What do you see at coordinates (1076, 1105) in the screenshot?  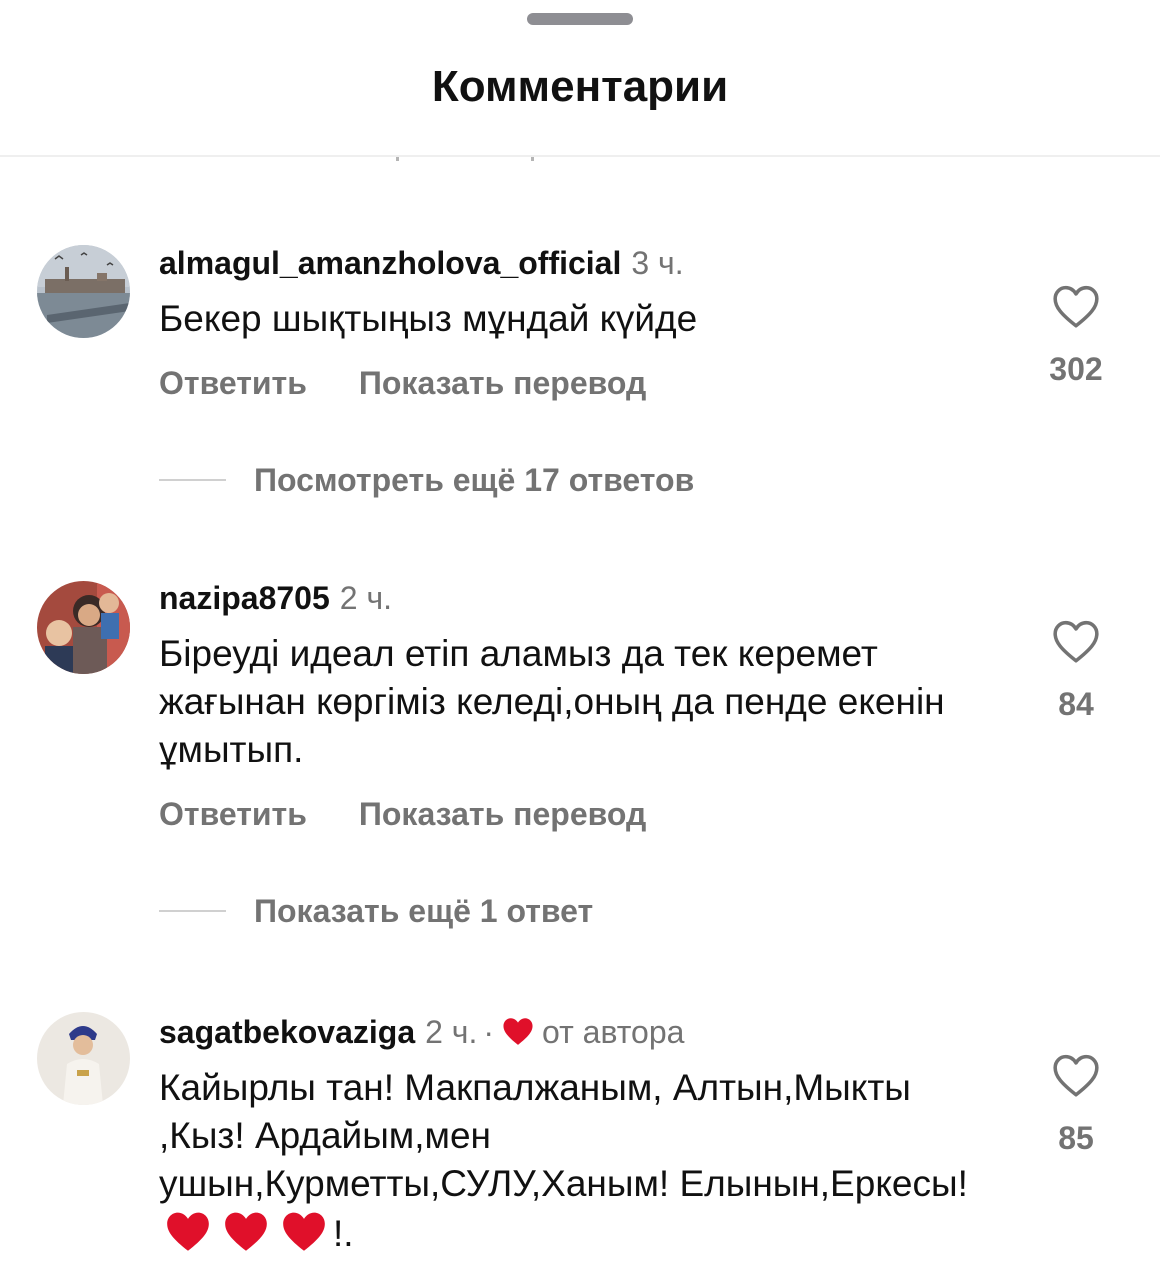 I see `like-button: 85` at bounding box center [1076, 1105].